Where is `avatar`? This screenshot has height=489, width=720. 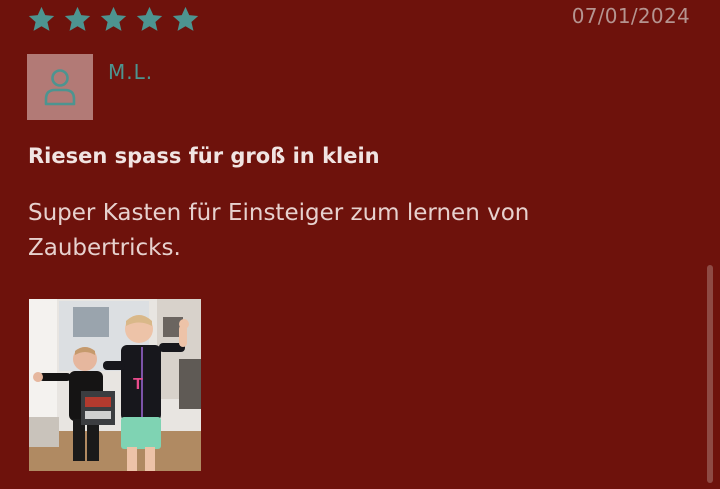 avatar is located at coordinates (60, 87).